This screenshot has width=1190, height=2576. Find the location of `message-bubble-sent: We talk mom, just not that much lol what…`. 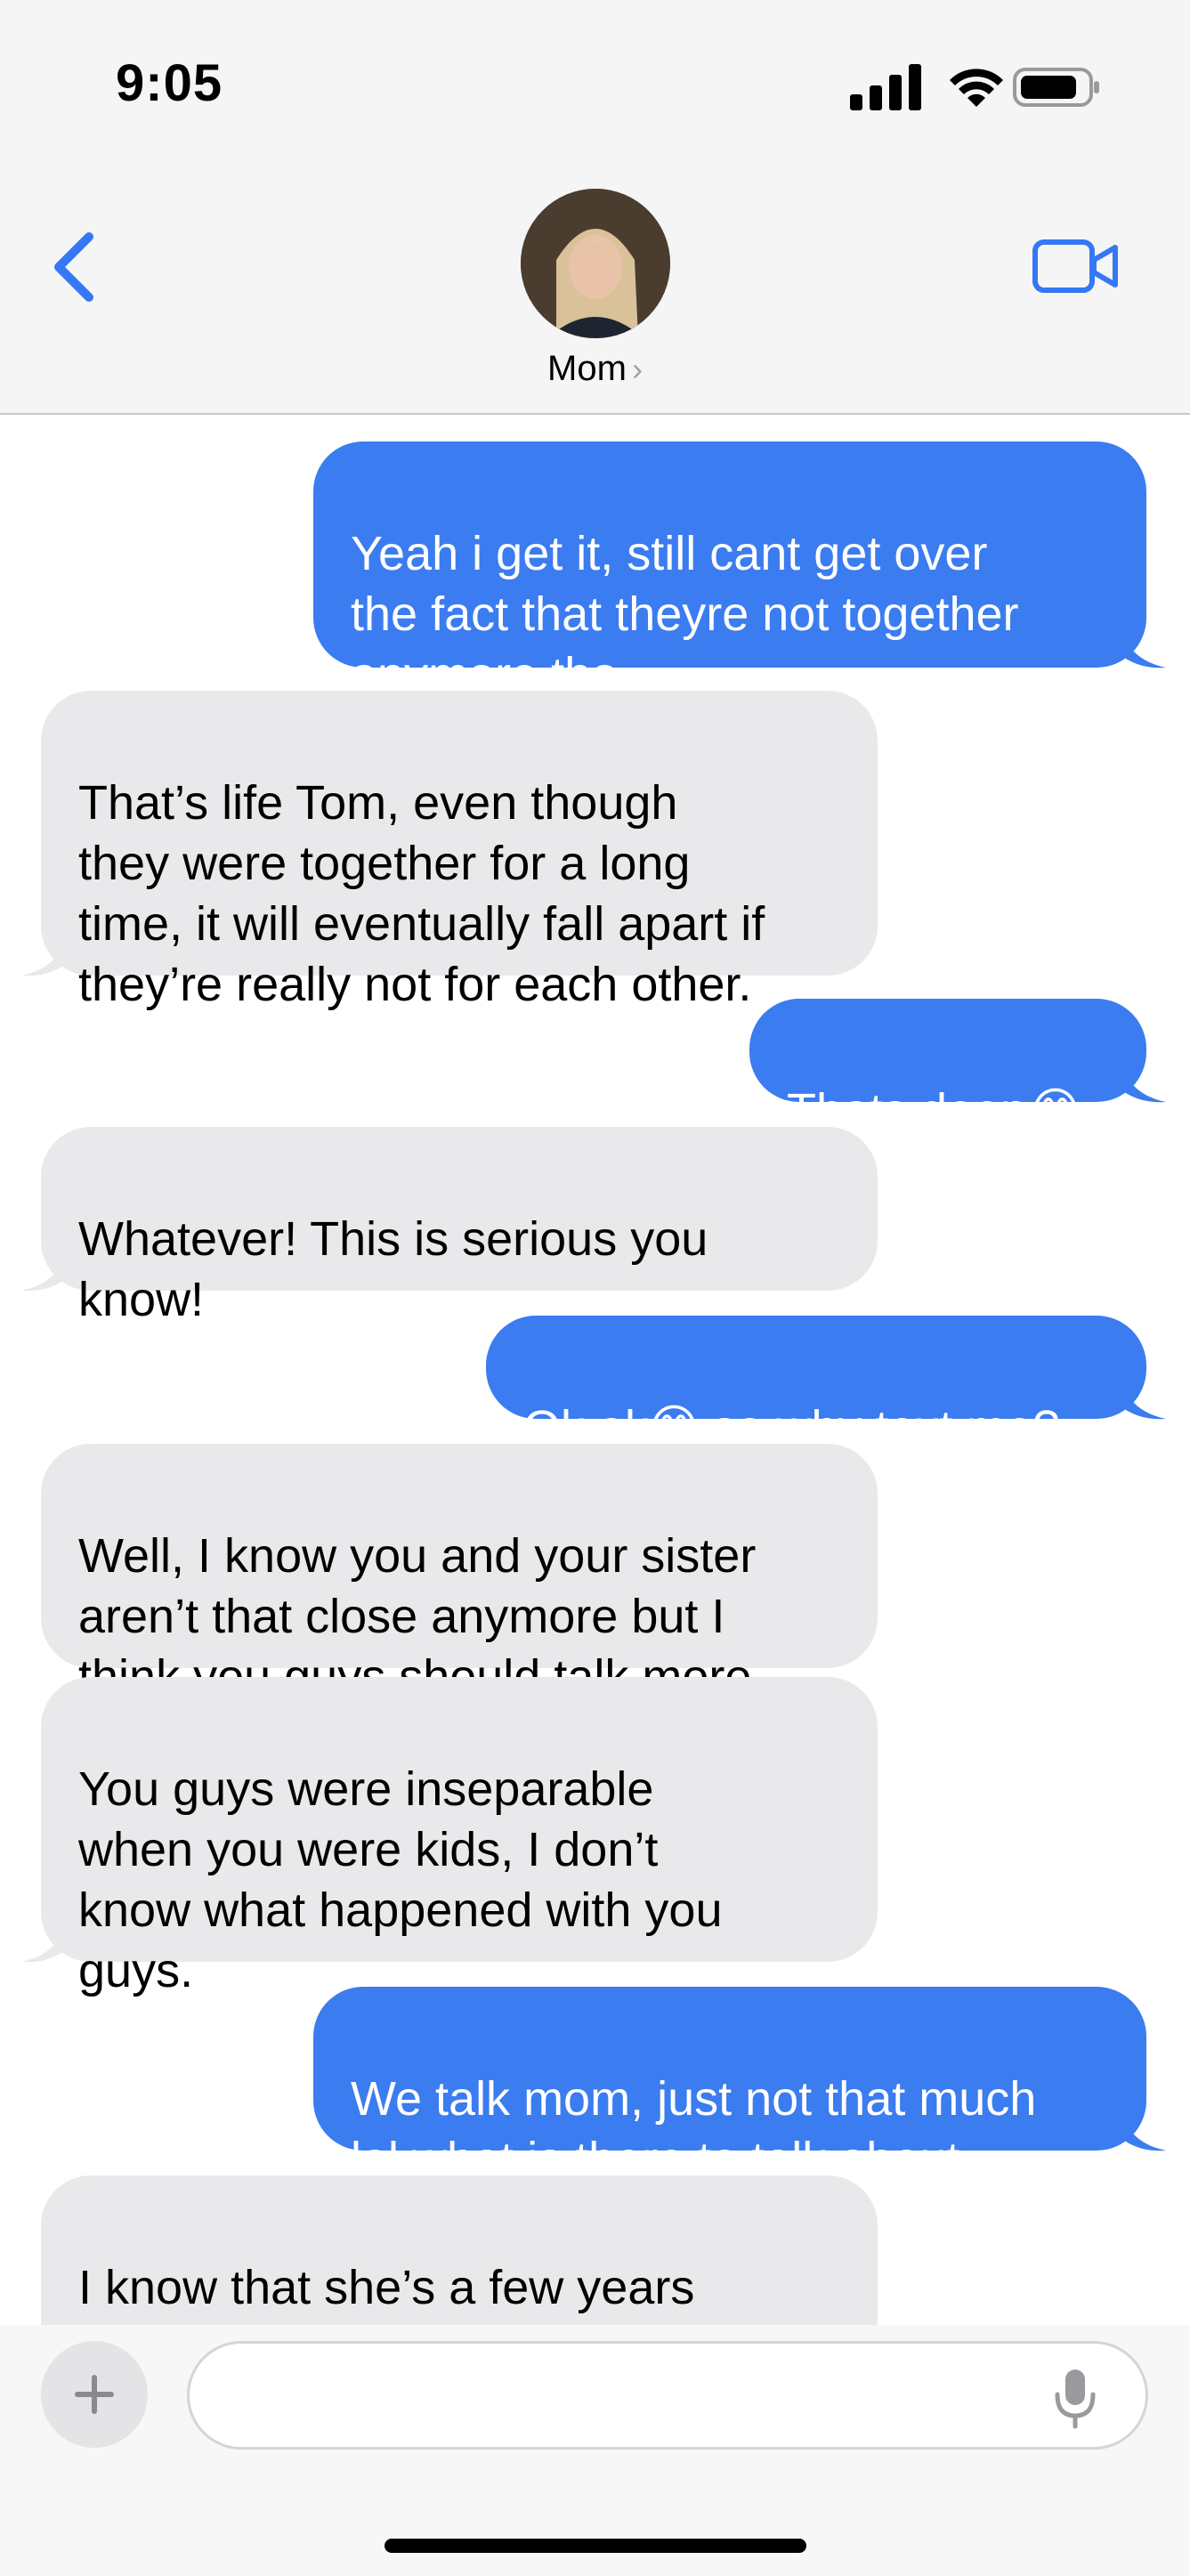

message-bubble-sent: We talk mom, just not that much lol what… is located at coordinates (740, 2087).